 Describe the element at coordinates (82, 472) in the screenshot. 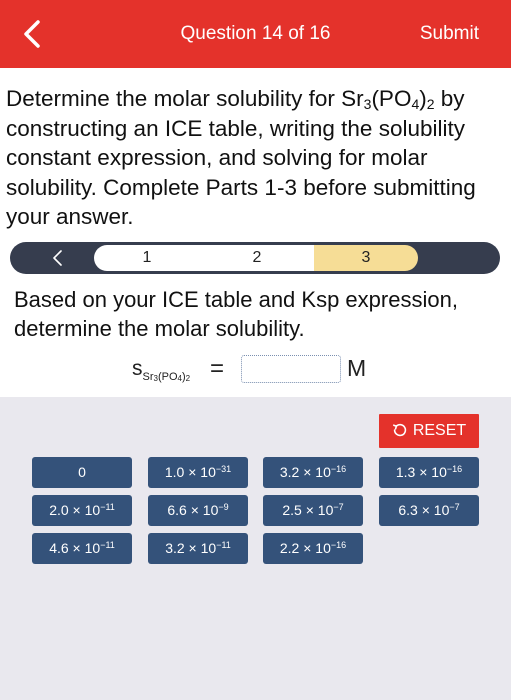

I see `answer-tile: 0` at that location.